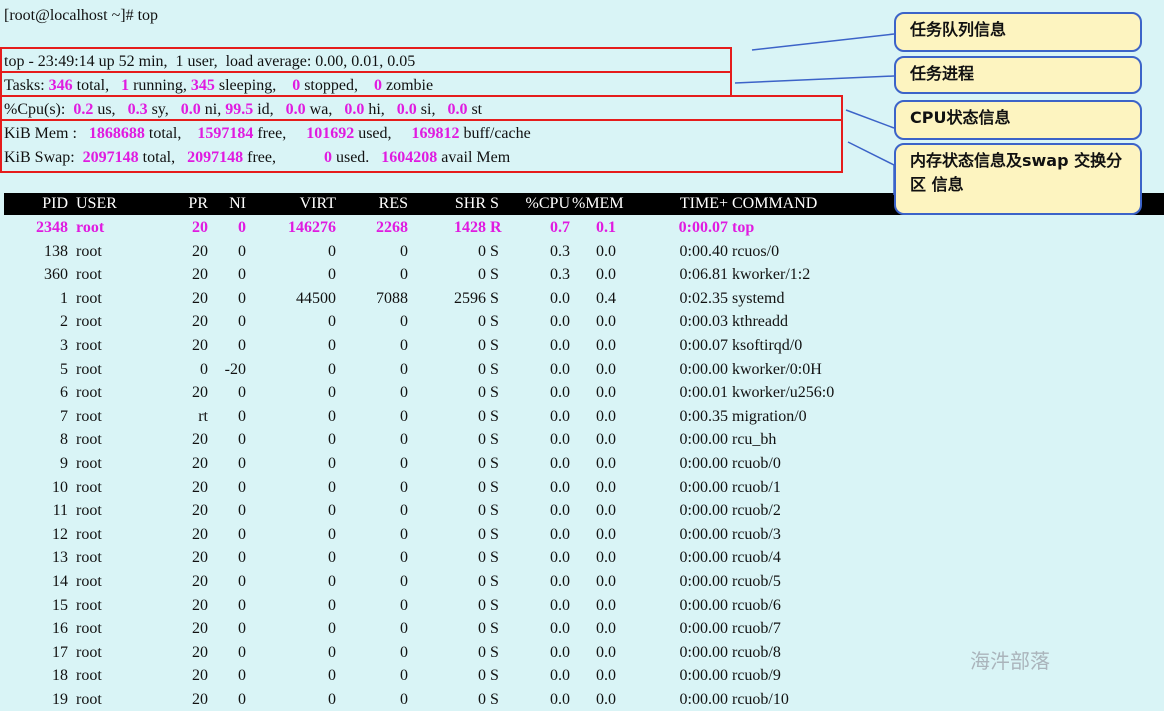 The width and height of the screenshot is (1164, 711). I want to click on watermark: 海汼部落, so click(1010, 661).